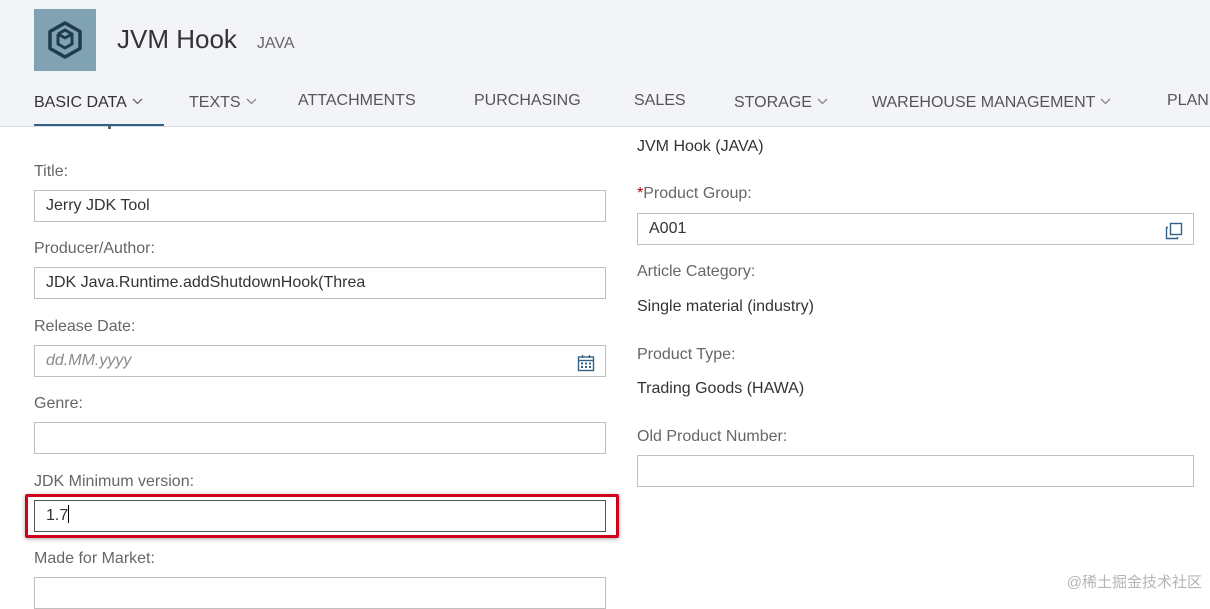 Image resolution: width=1210 pixels, height=609 pixels. I want to click on product-name: JVM Hook (JAVA), so click(700, 147).